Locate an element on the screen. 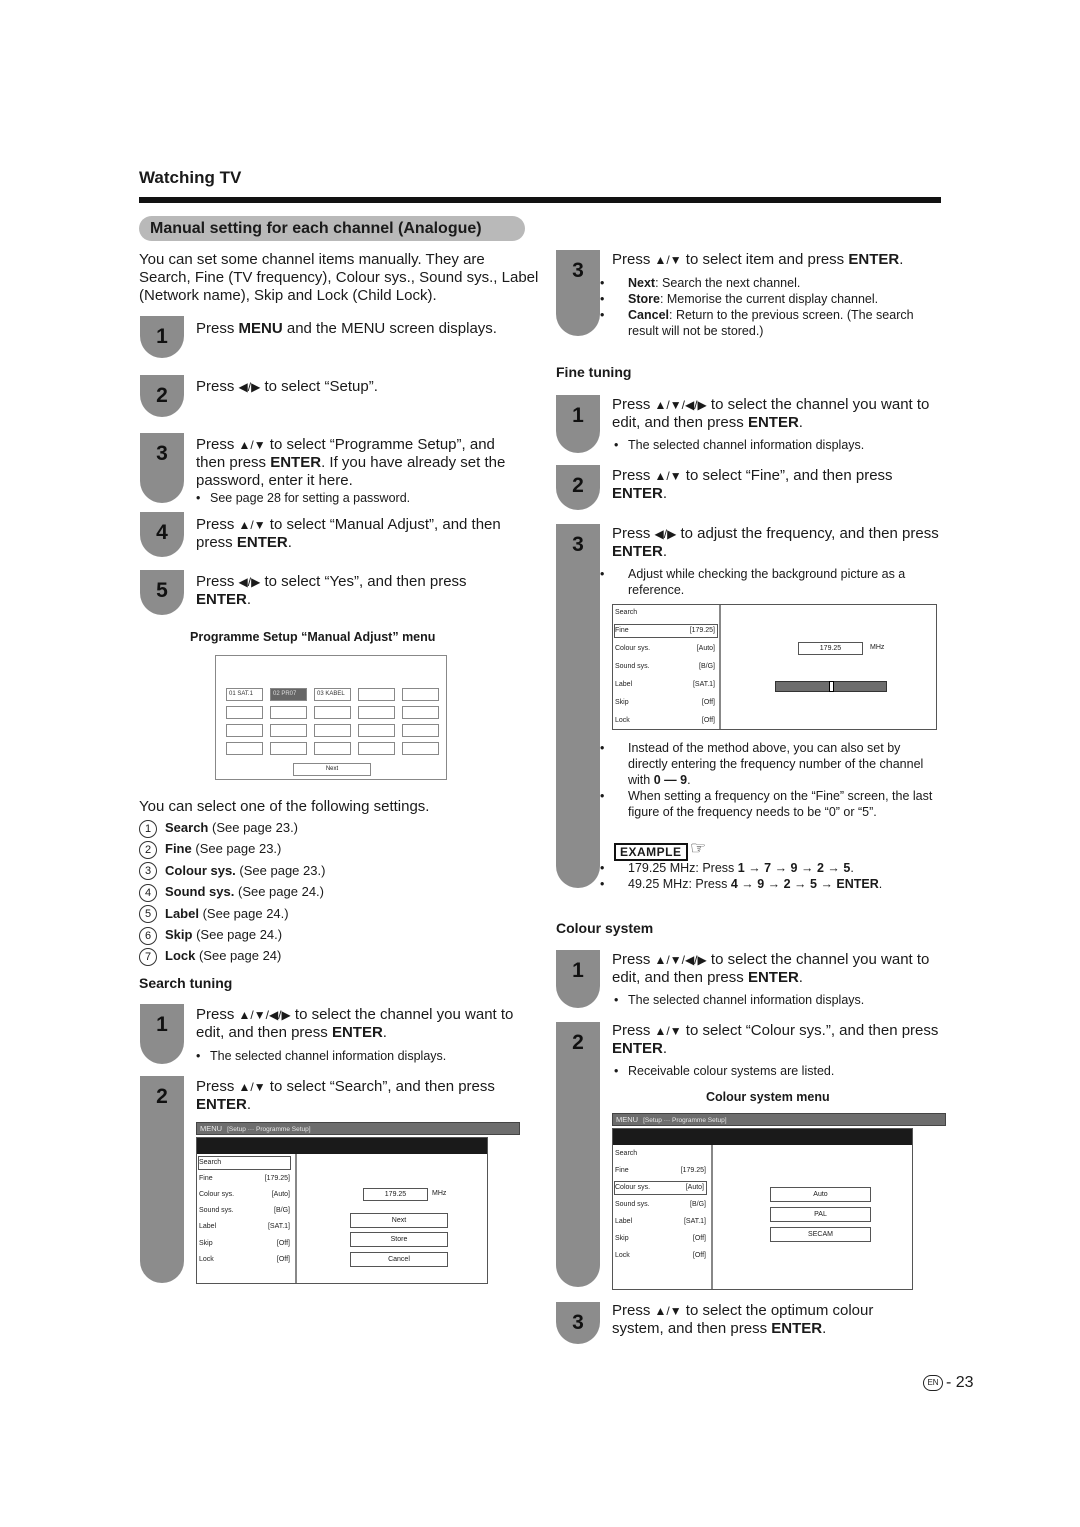 Image resolution: width=1080 pixels, height=1527 pixels. channel-cell-selected: 02 PR07 is located at coordinates (288, 694).